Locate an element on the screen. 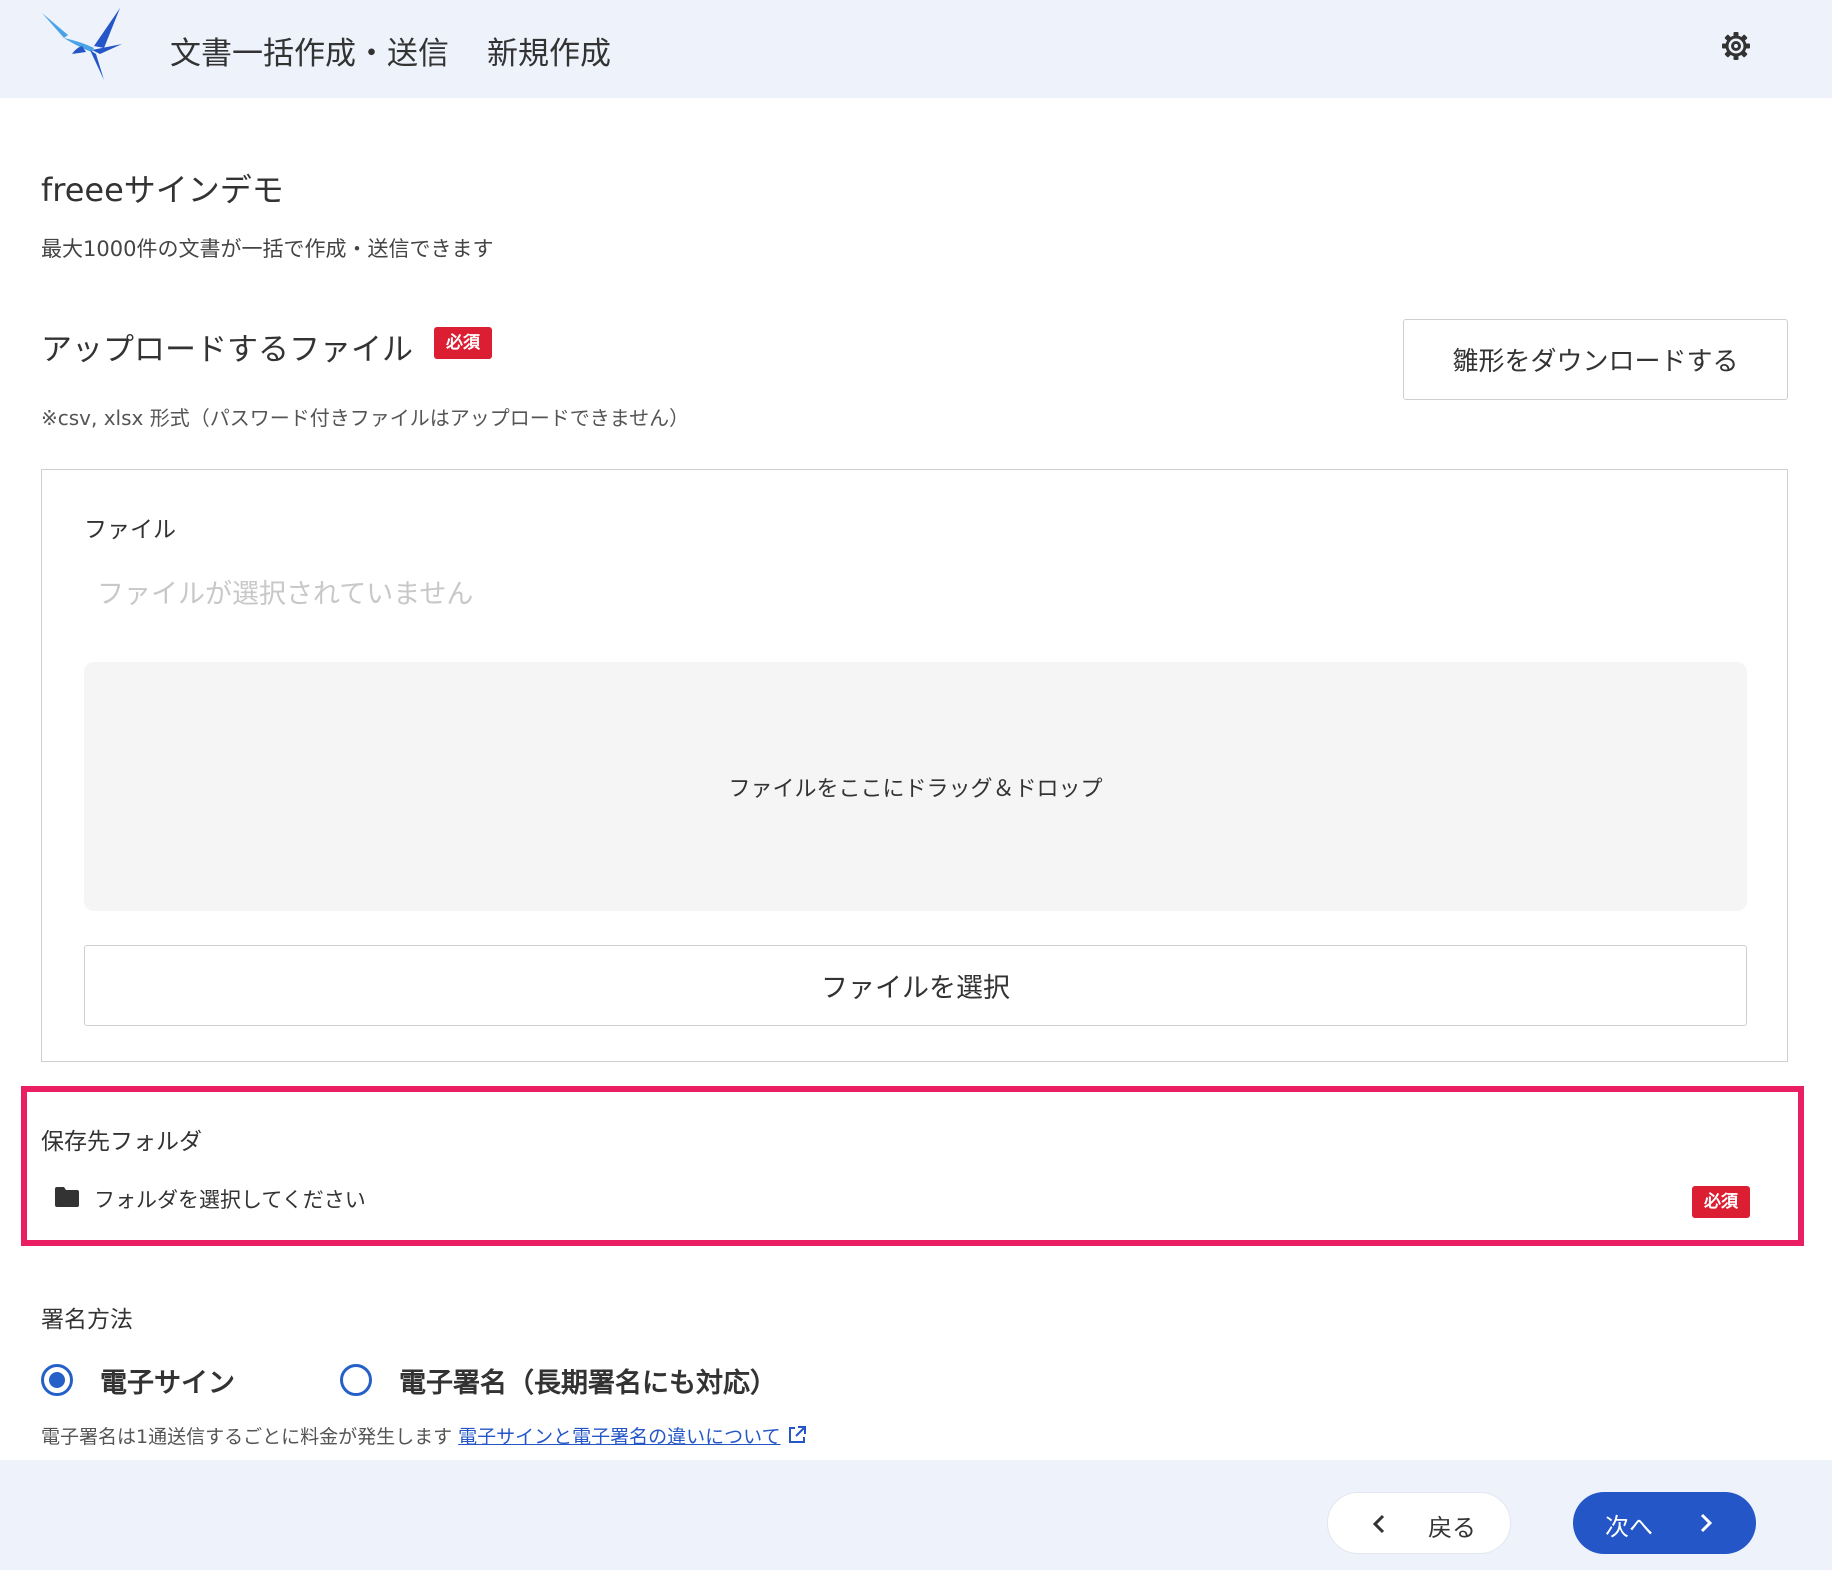 This screenshot has height=1570, width=1832. radio-label: 電子署名（長期署名にも対応） is located at coordinates (588, 1383).